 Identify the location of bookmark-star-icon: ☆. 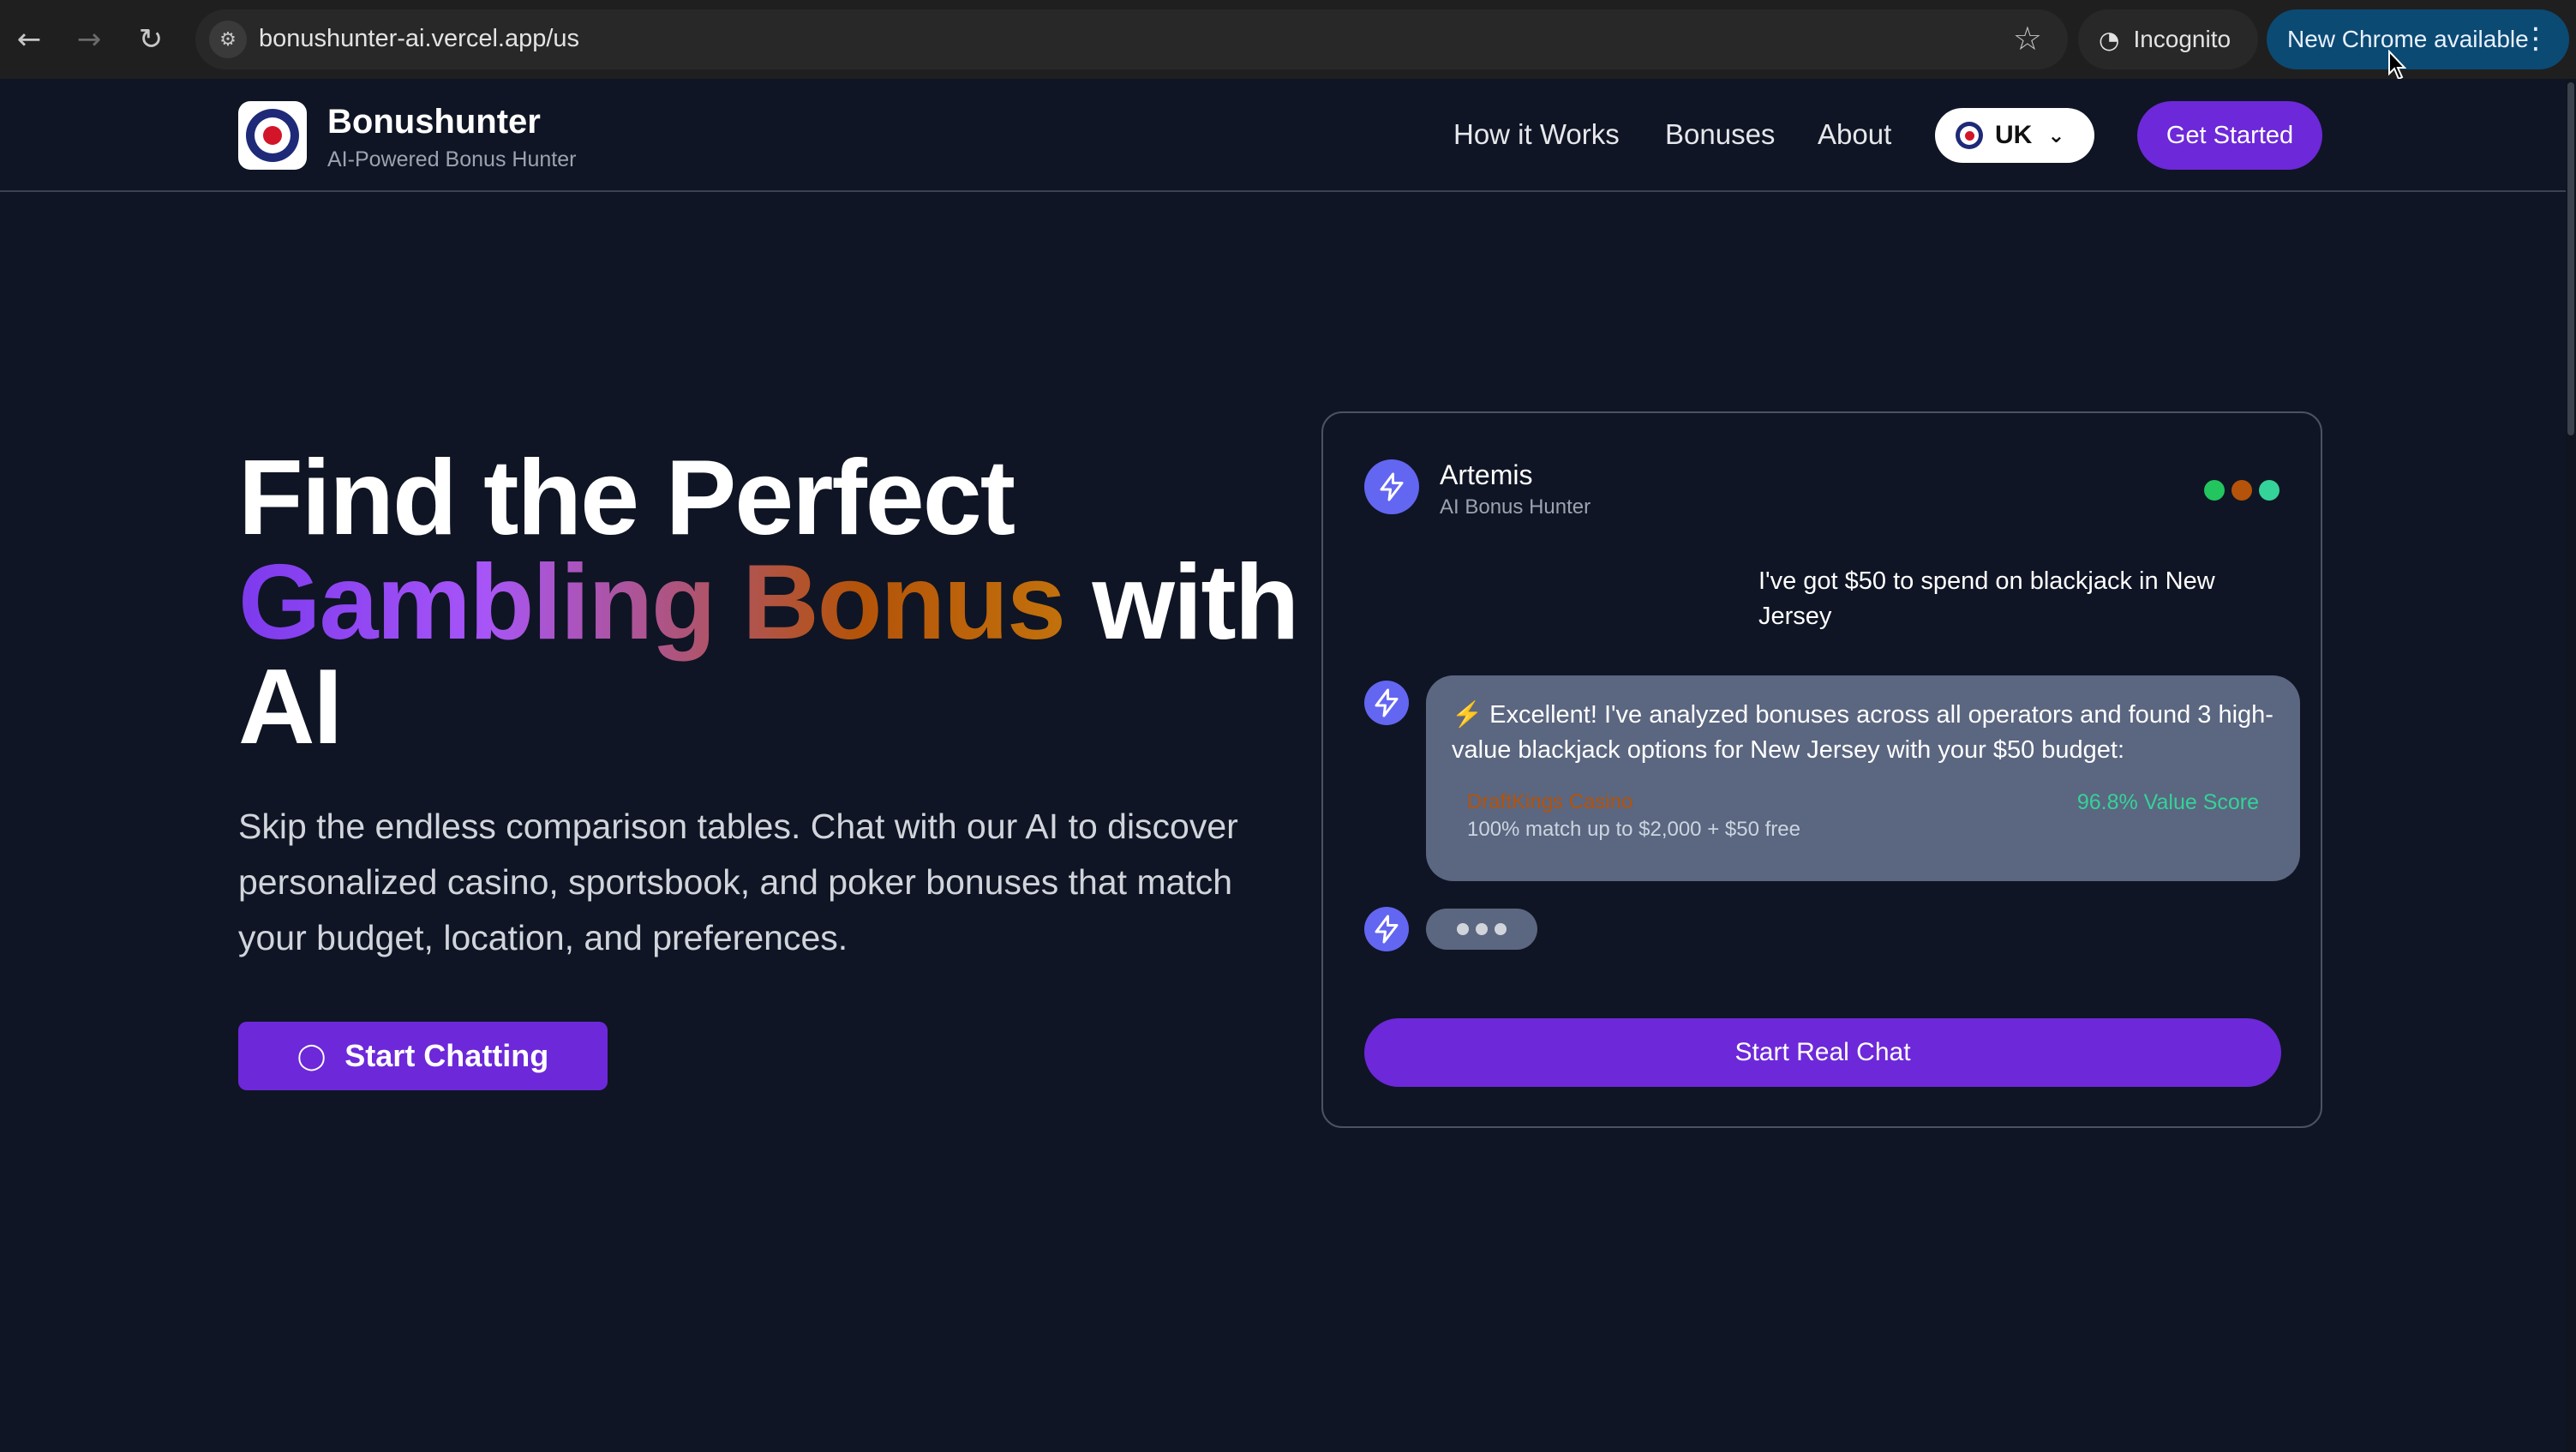
(2027, 38).